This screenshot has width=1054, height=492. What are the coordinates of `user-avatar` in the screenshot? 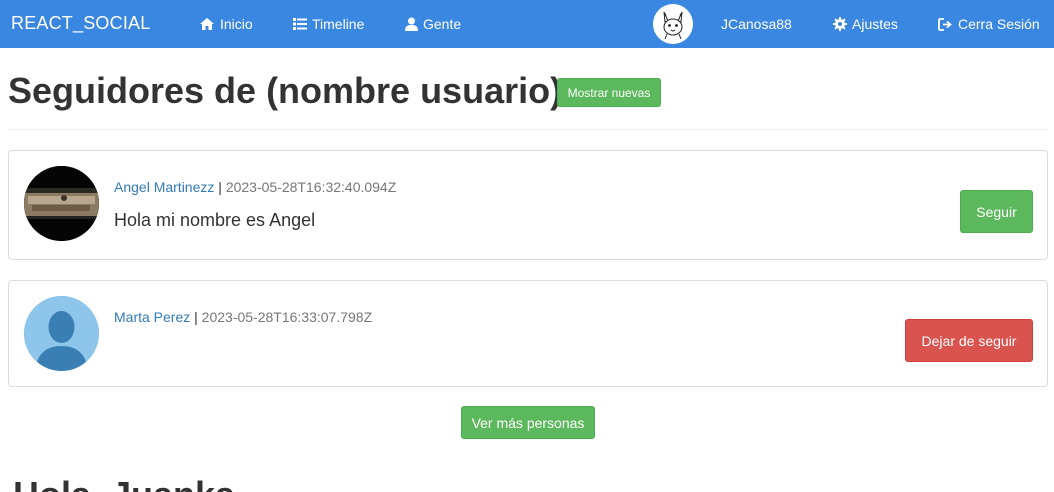 It's located at (673, 24).